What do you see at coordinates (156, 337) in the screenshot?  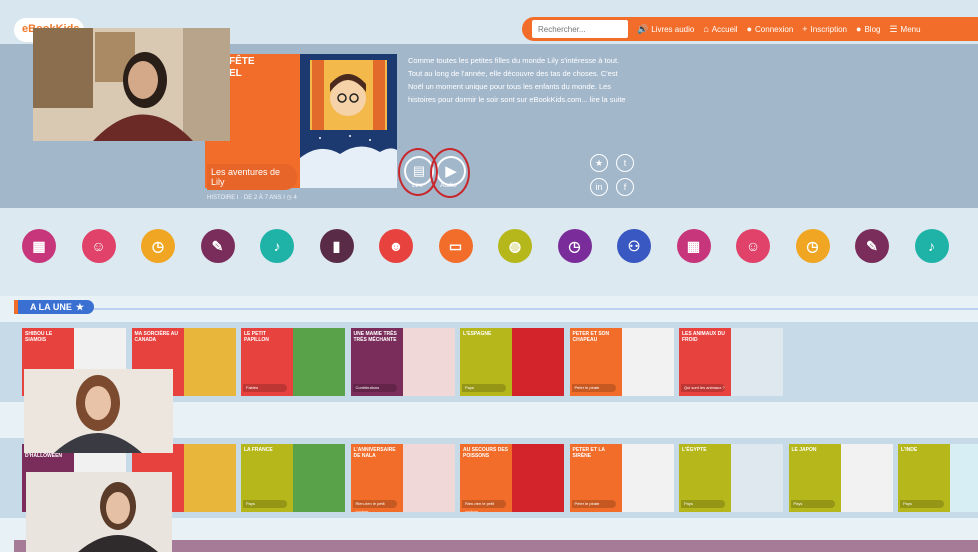 I see `book-card-title: MA SORCIÈRE AU CANADA` at bounding box center [156, 337].